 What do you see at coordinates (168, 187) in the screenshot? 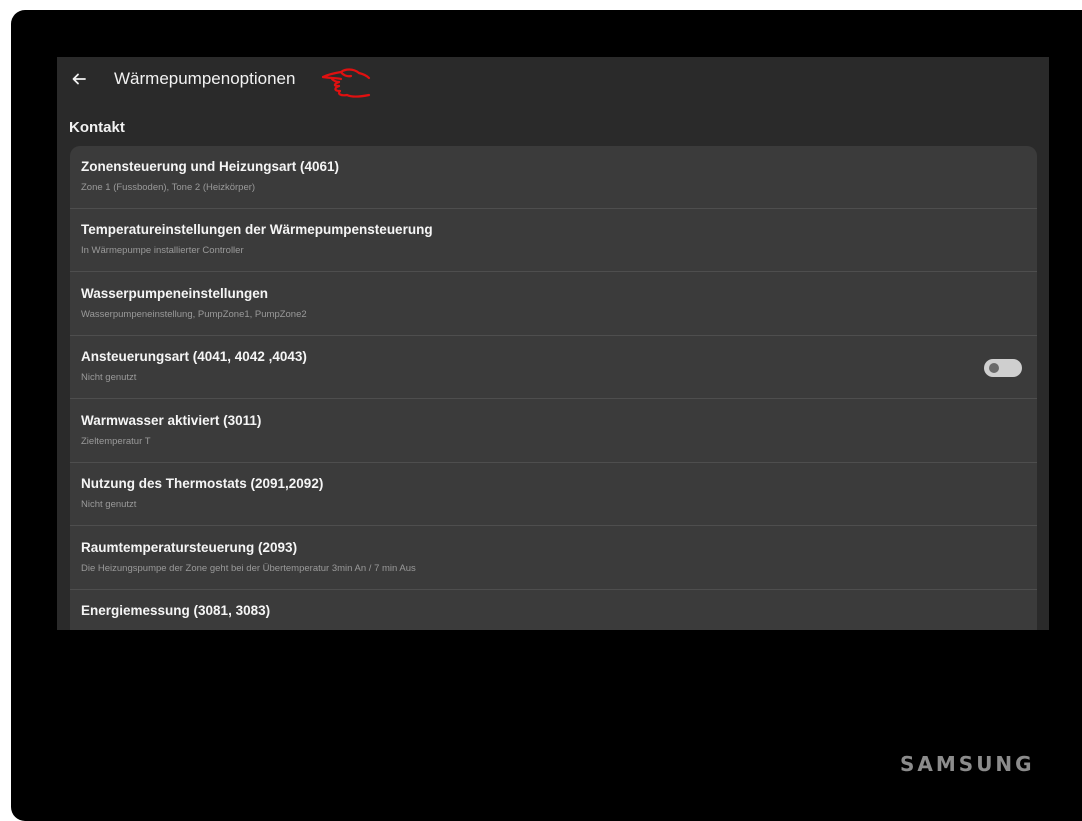
I see `list-item-subtitle: Zone 1 (Fussboden), Tone 2 (Heizkörper)` at bounding box center [168, 187].